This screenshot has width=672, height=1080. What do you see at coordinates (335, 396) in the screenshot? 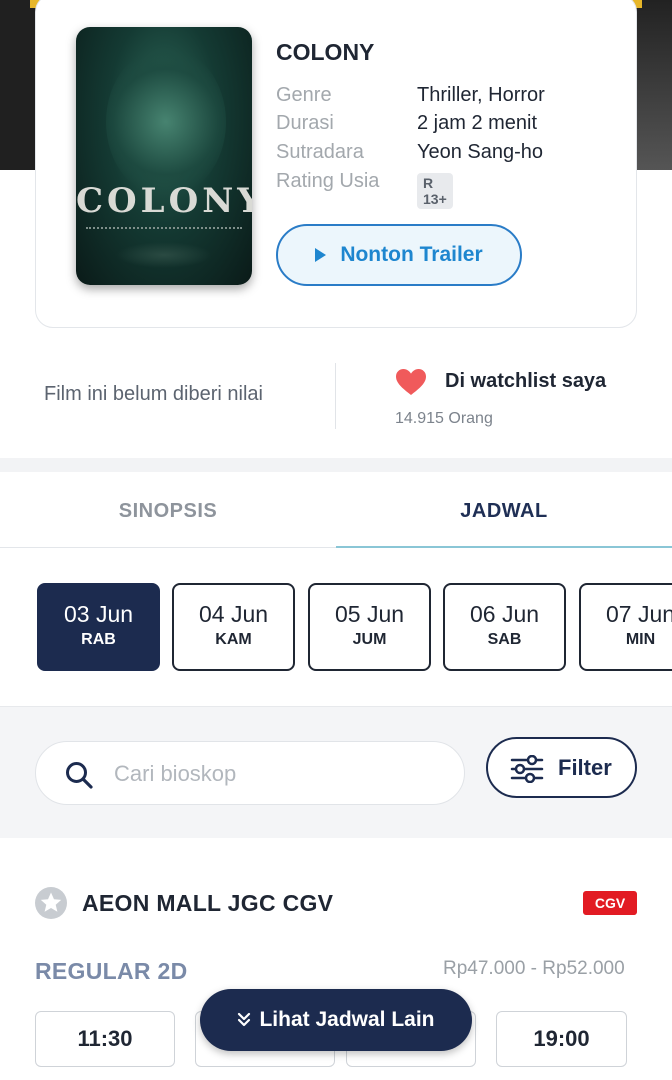
I see `divider` at bounding box center [335, 396].